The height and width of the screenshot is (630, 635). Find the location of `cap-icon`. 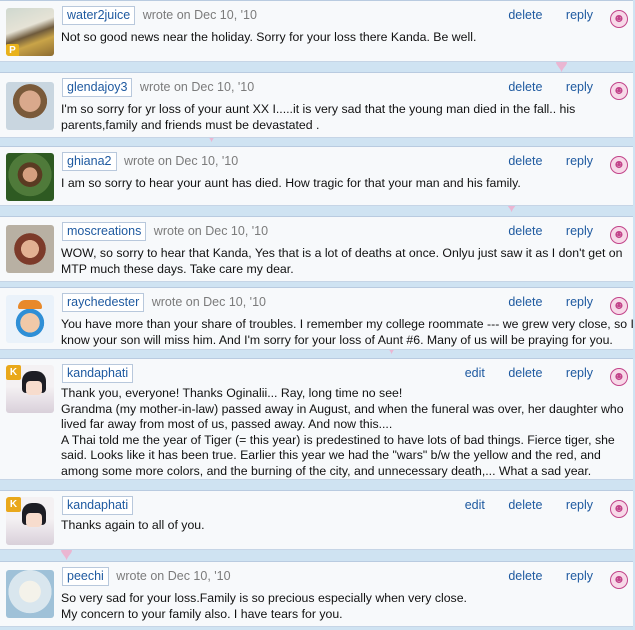

cap-icon is located at coordinates (30, 304).